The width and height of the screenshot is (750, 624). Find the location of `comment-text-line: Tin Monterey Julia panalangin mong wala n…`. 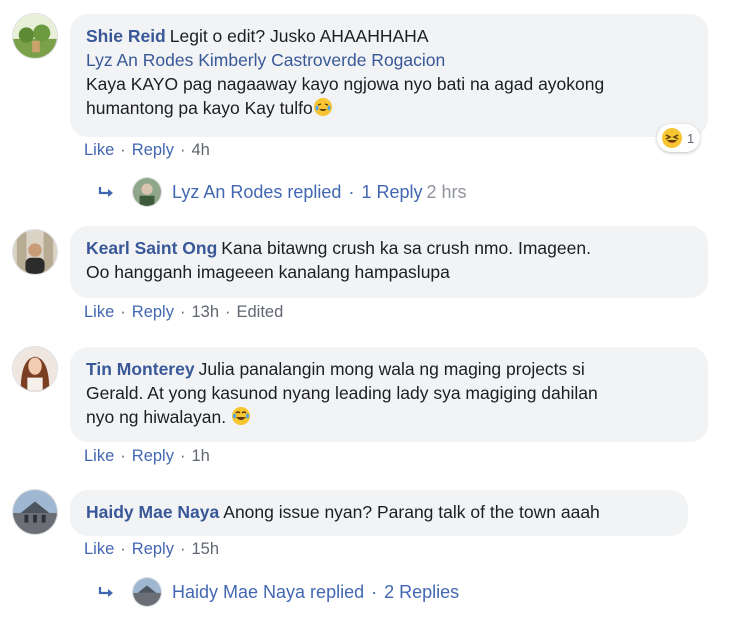

comment-text-line: Tin Monterey Julia panalangin mong wala n… is located at coordinates (389, 369).